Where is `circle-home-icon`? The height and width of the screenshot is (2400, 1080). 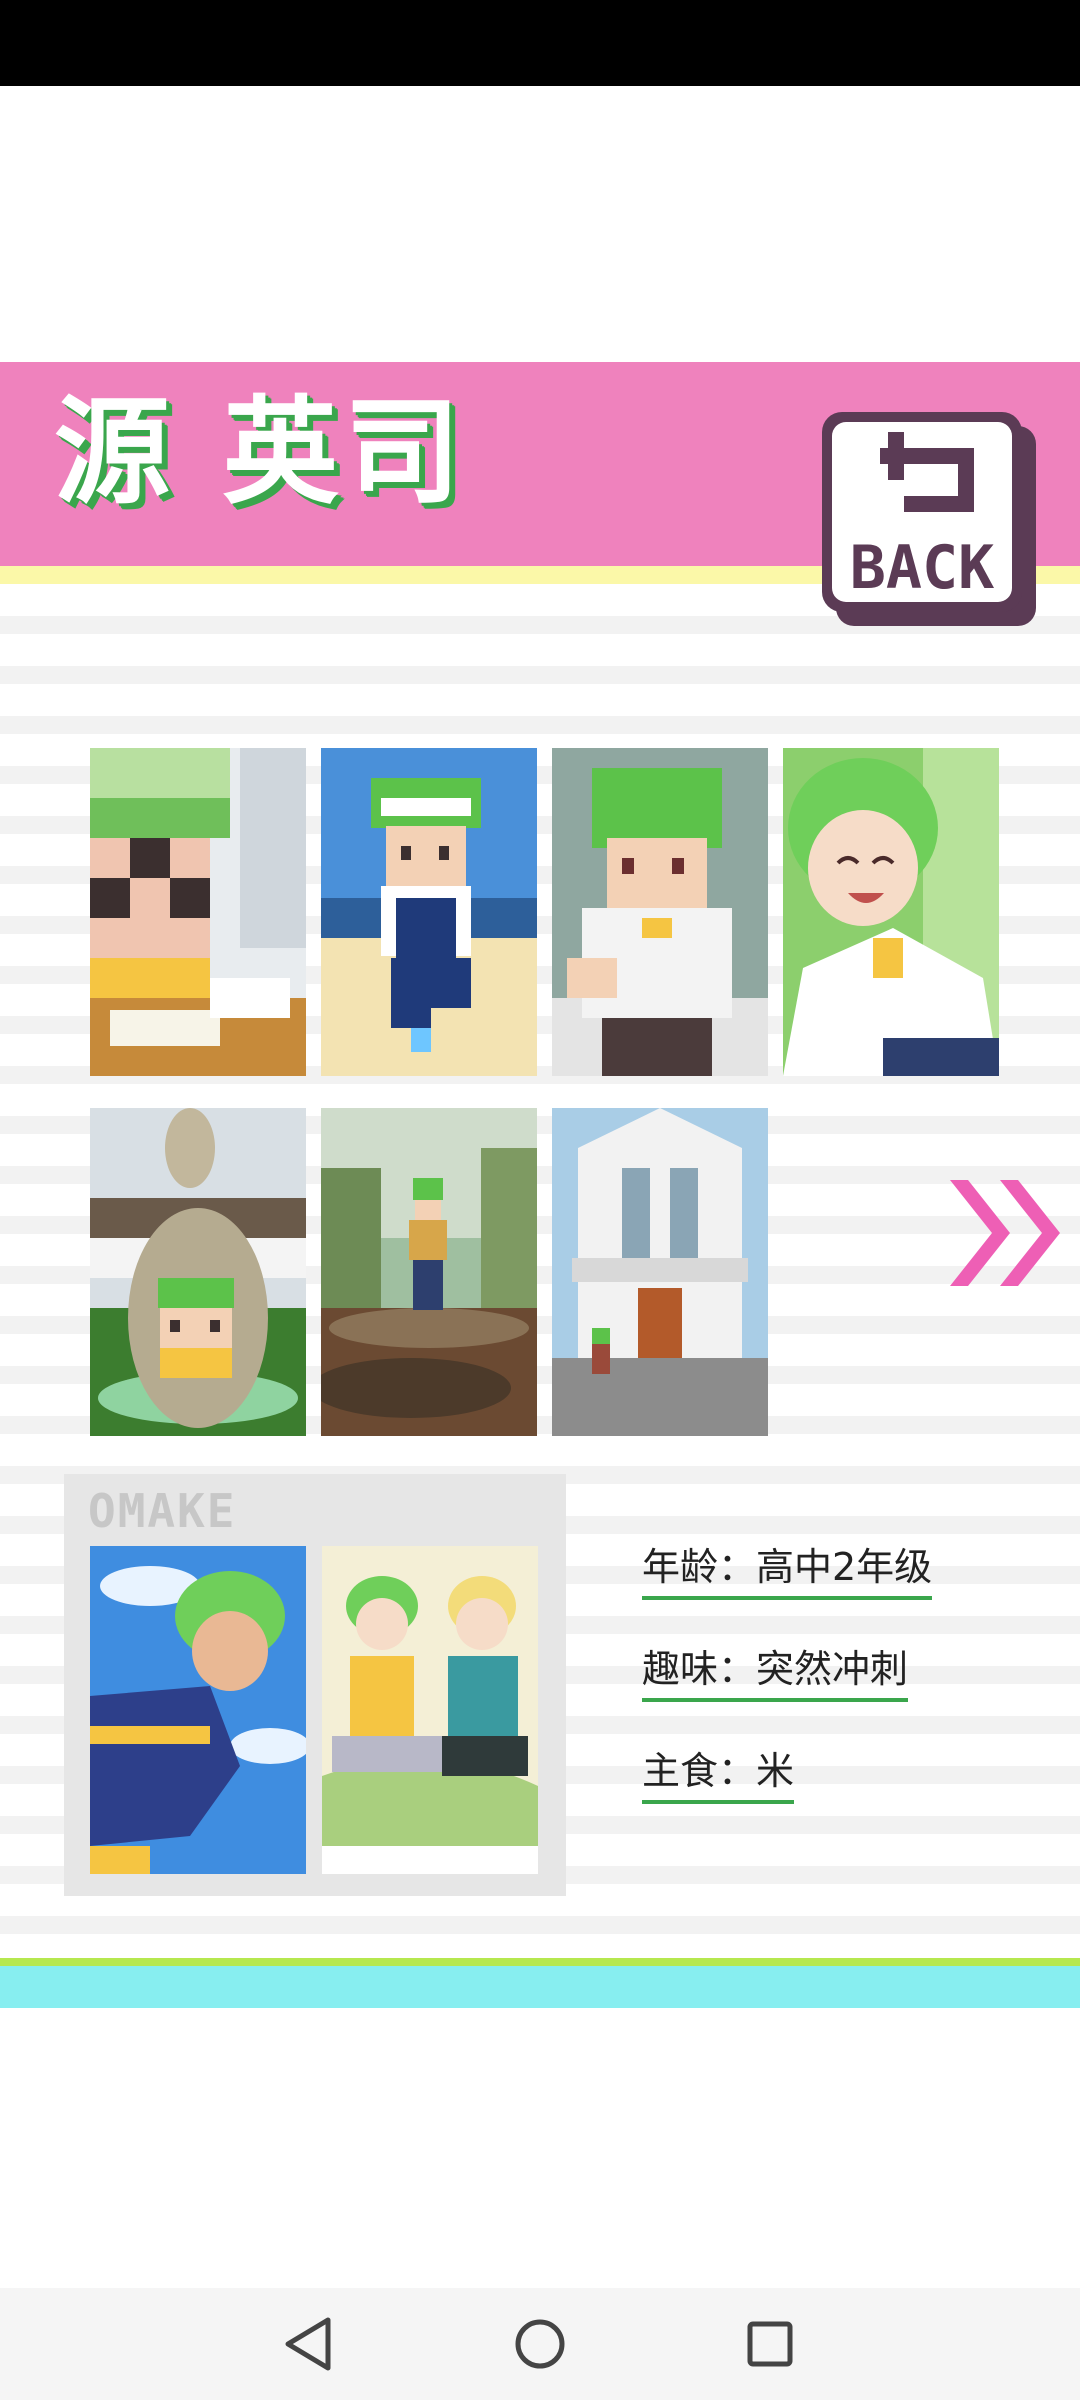 circle-home-icon is located at coordinates (540, 2344).